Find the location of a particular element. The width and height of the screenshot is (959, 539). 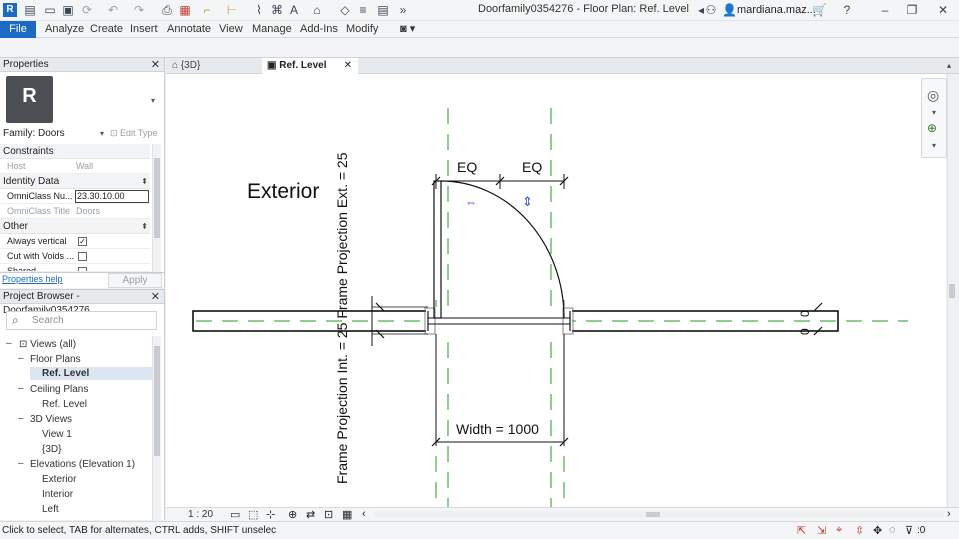

tab-modify: Modify is located at coordinates (362, 29).